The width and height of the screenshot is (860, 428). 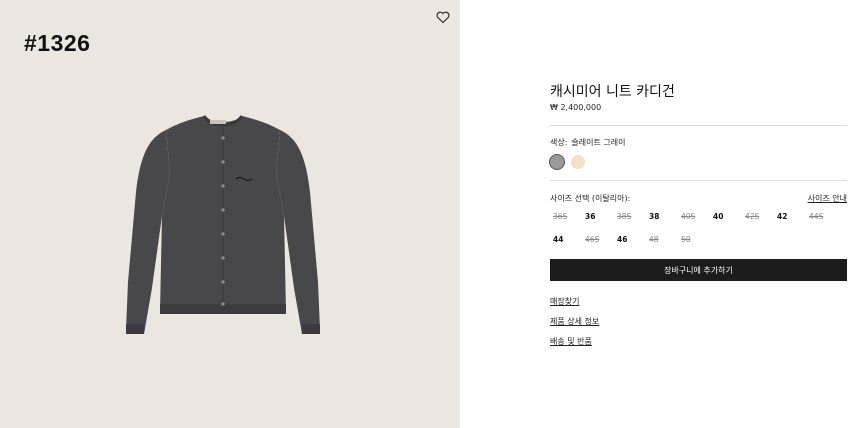 I want to click on product-details-link: 제품 상세 정보, so click(x=574, y=321).